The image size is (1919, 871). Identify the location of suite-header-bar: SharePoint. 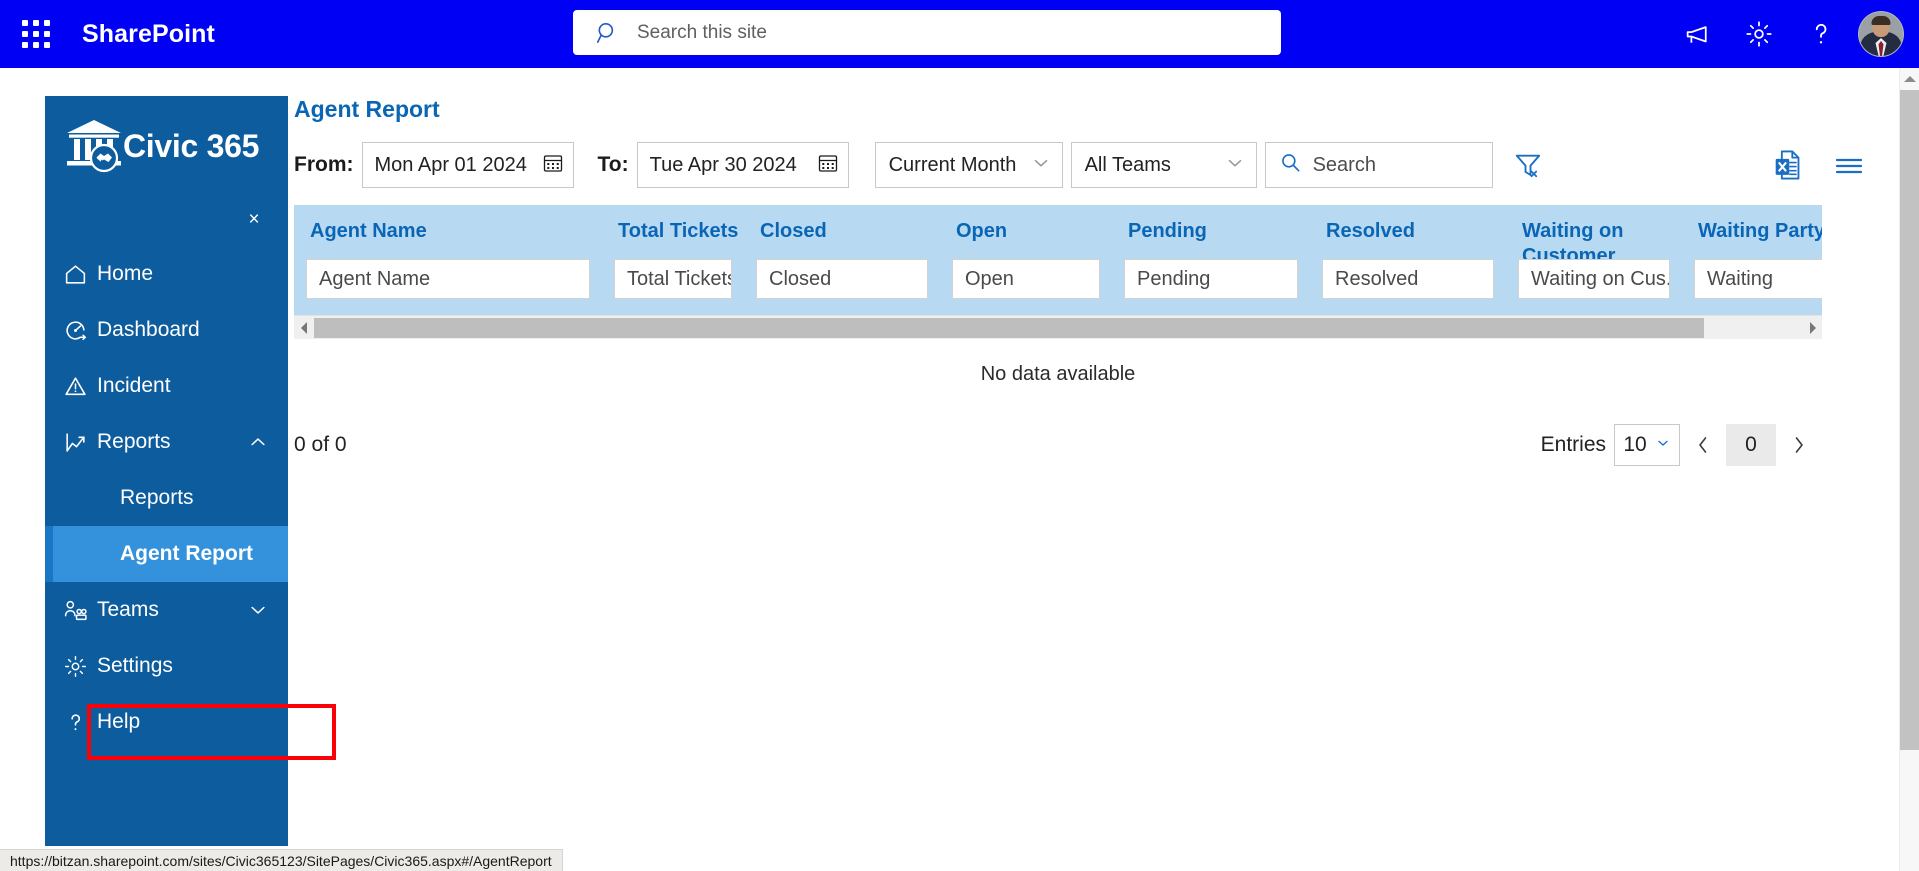
(959, 34).